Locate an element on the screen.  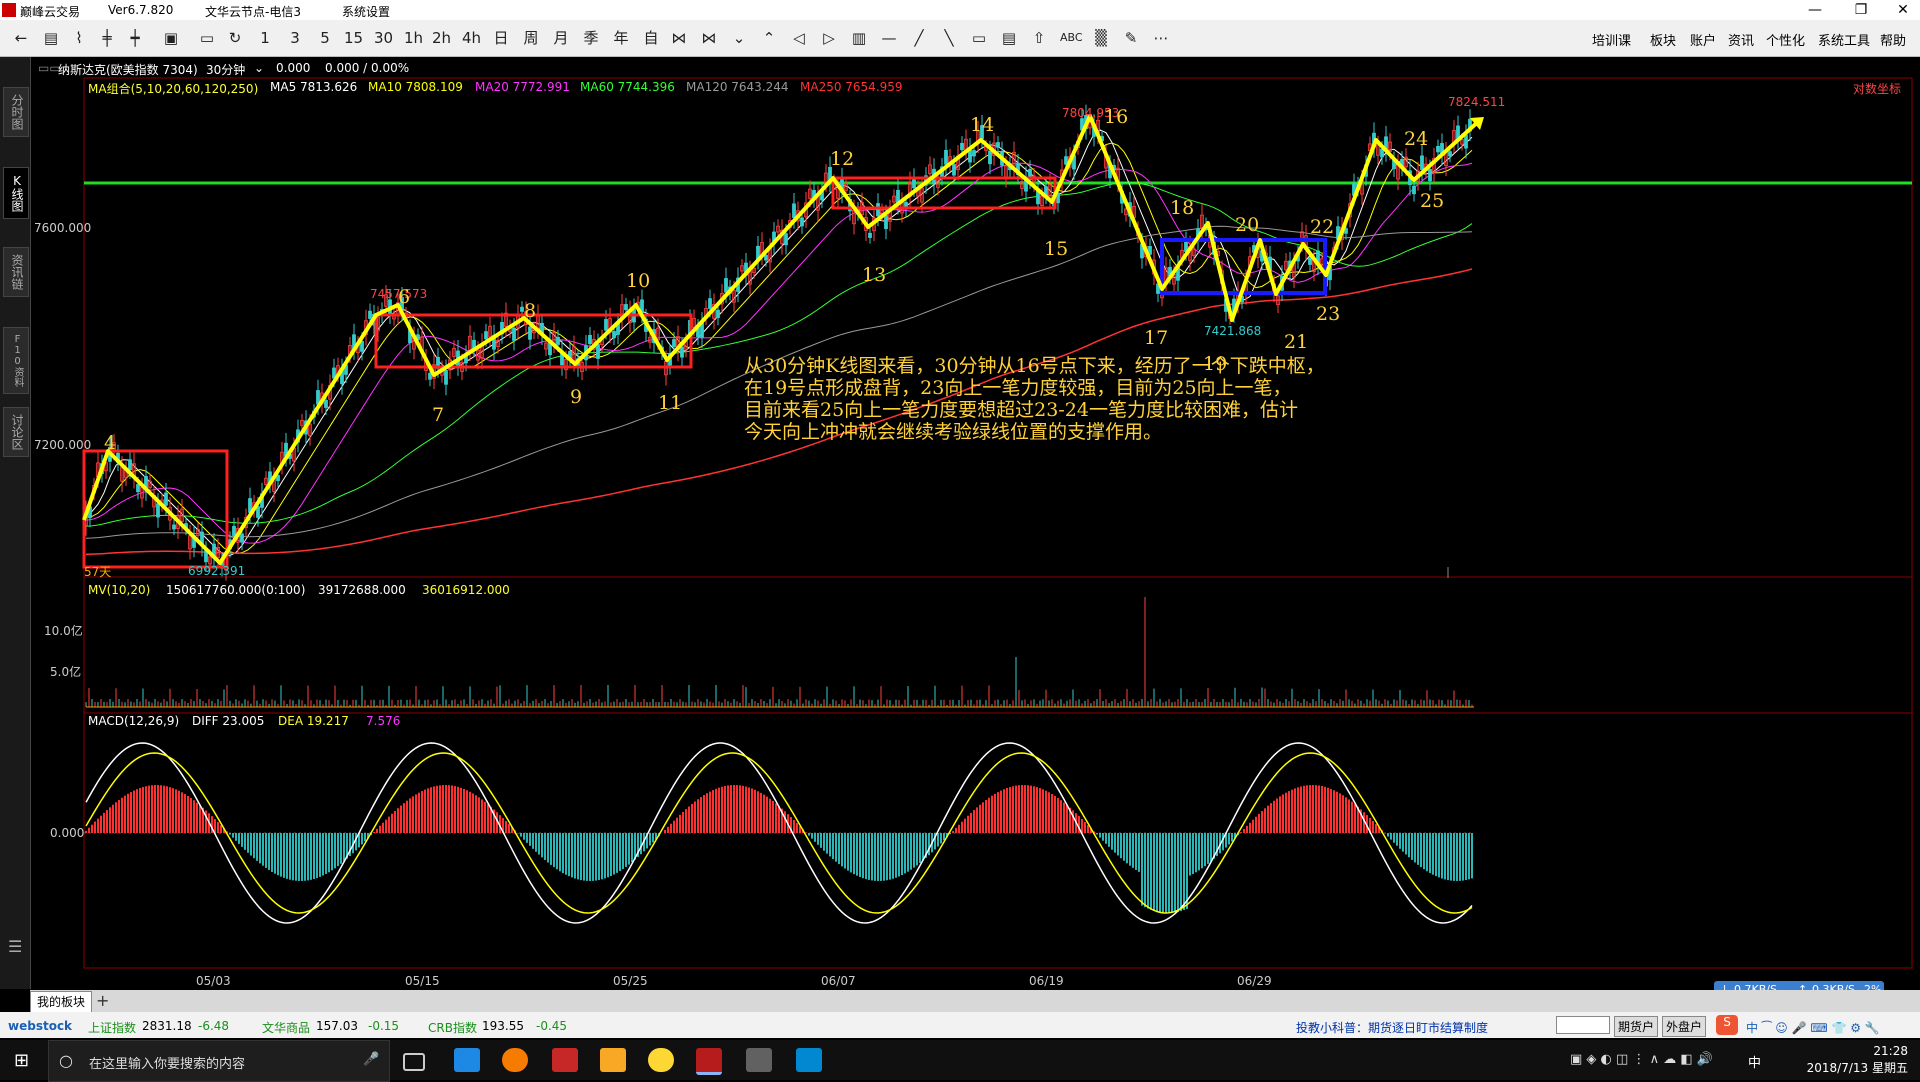
futures-account-button: 期货户 is located at coordinates (1636, 1026).